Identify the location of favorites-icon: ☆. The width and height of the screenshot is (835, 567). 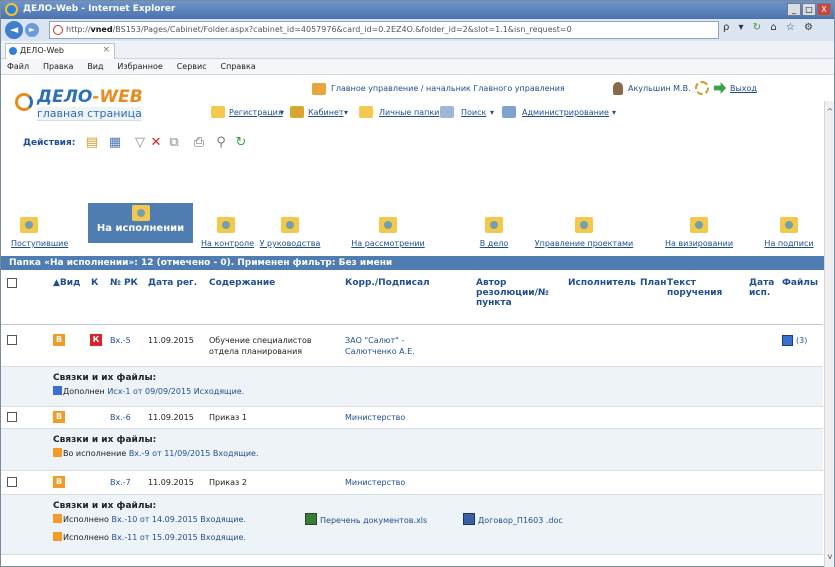
(790, 27).